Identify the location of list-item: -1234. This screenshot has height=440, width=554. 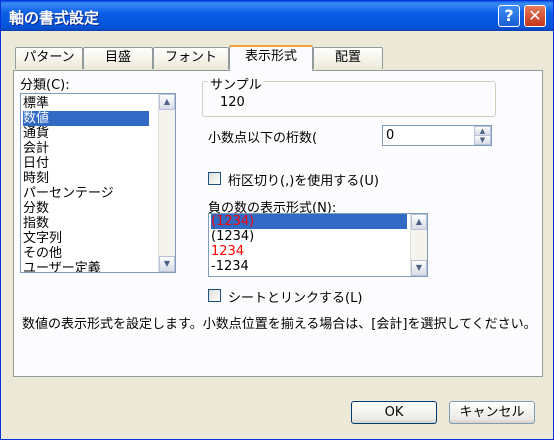
(230, 266).